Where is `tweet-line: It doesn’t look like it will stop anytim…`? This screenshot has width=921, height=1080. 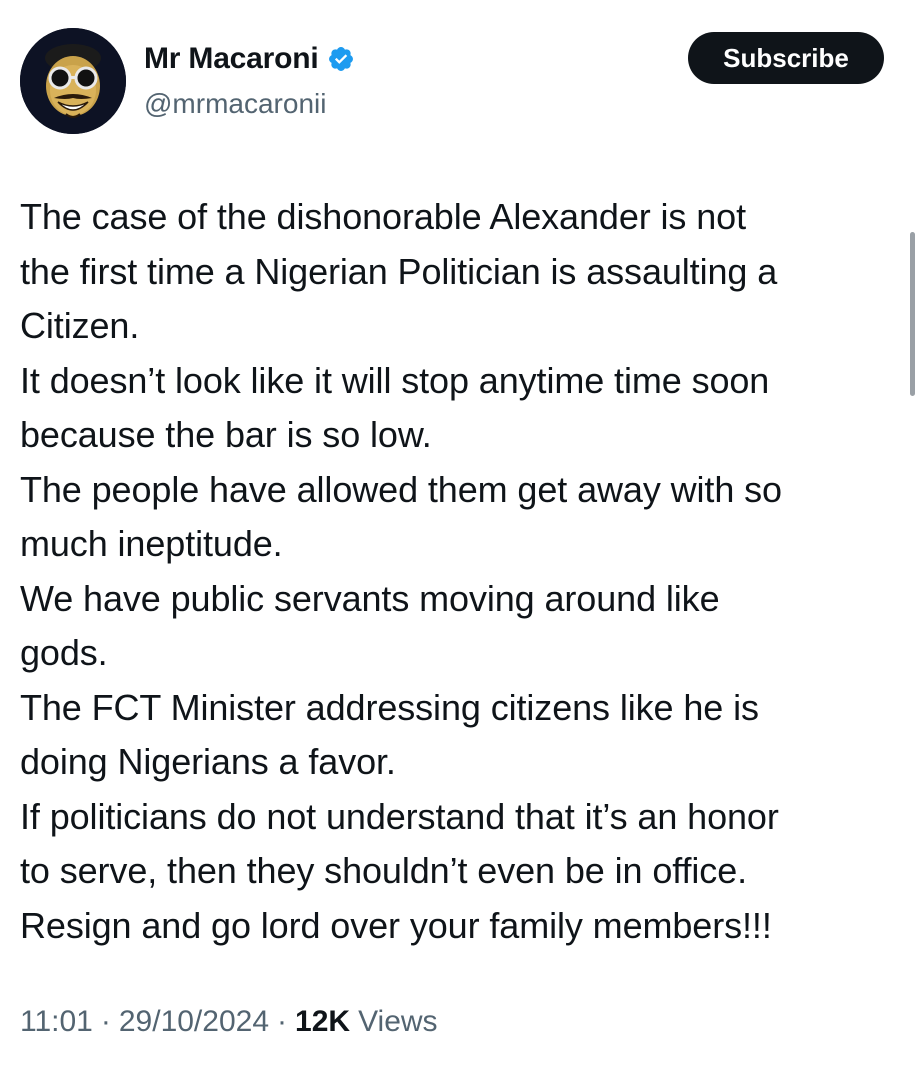
tweet-line: It doesn’t look like it will stop anytim… is located at coordinates (395, 380).